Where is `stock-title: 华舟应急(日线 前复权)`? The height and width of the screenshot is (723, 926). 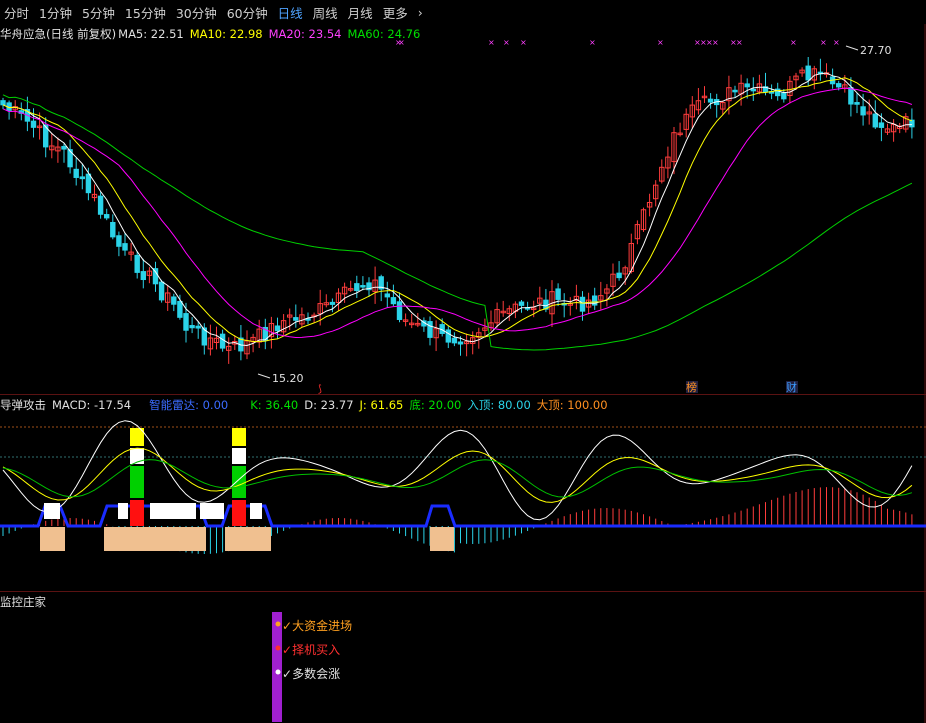
stock-title: 华舟应急(日线 前复权) is located at coordinates (58, 34).